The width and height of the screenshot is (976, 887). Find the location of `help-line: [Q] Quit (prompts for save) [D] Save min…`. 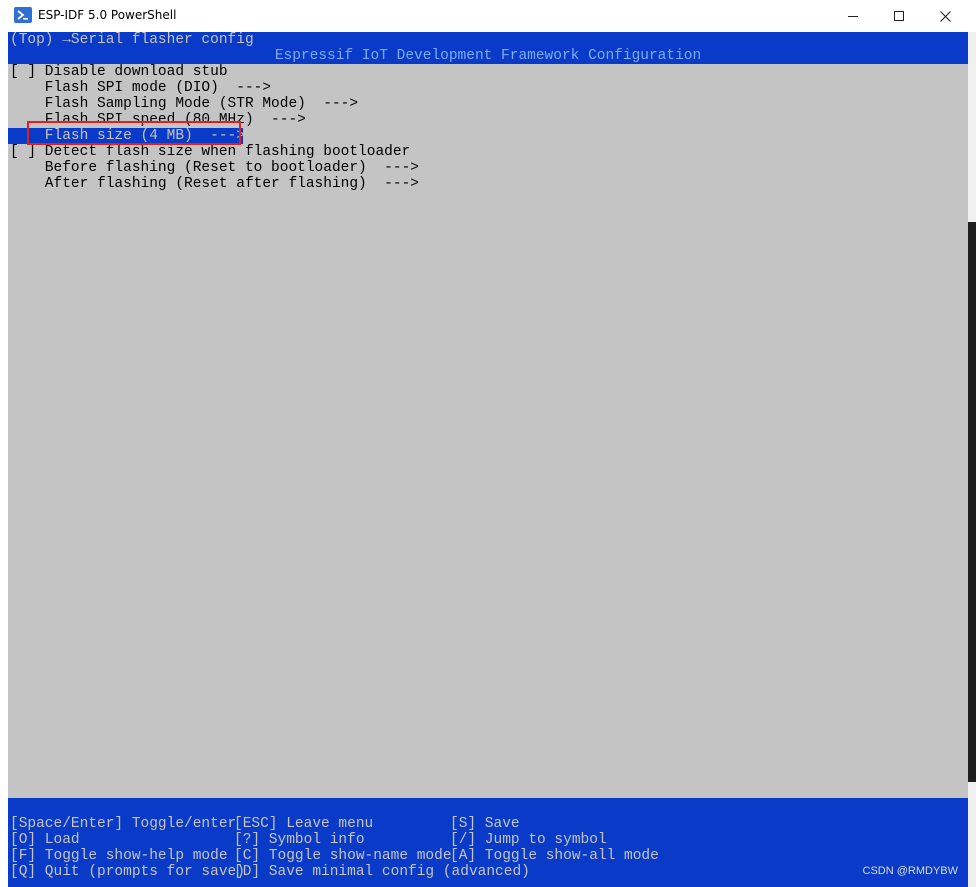

help-line: [Q] Quit (prompts for save) [D] Save min… is located at coordinates (270, 872).